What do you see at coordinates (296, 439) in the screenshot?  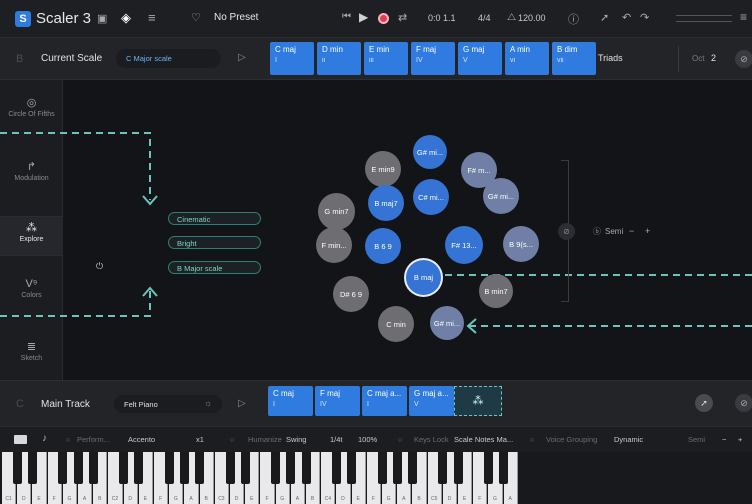 I see `humanize-value: Swing` at bounding box center [296, 439].